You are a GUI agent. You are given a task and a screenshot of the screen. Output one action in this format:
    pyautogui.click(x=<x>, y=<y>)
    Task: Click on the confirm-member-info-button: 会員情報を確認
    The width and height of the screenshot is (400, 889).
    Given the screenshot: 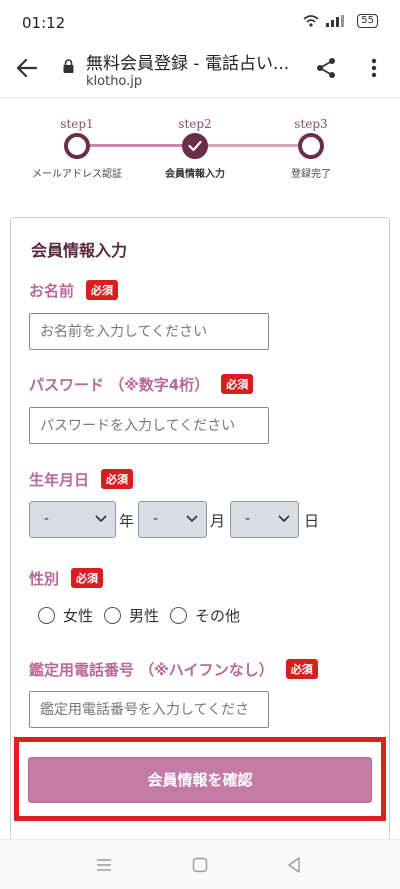 What is the action you would take?
    pyautogui.click(x=200, y=780)
    